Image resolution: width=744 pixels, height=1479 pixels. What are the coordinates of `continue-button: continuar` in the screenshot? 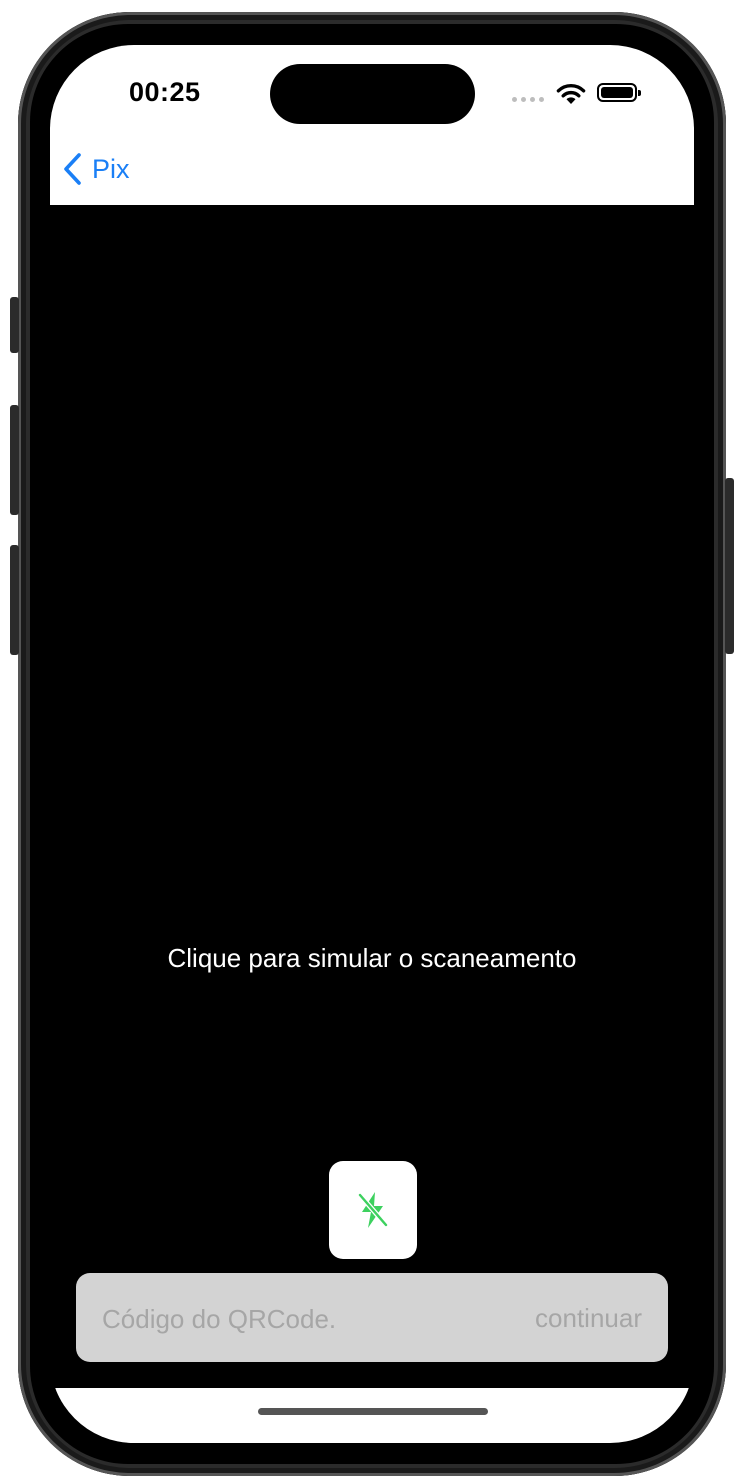 It's located at (588, 1318).